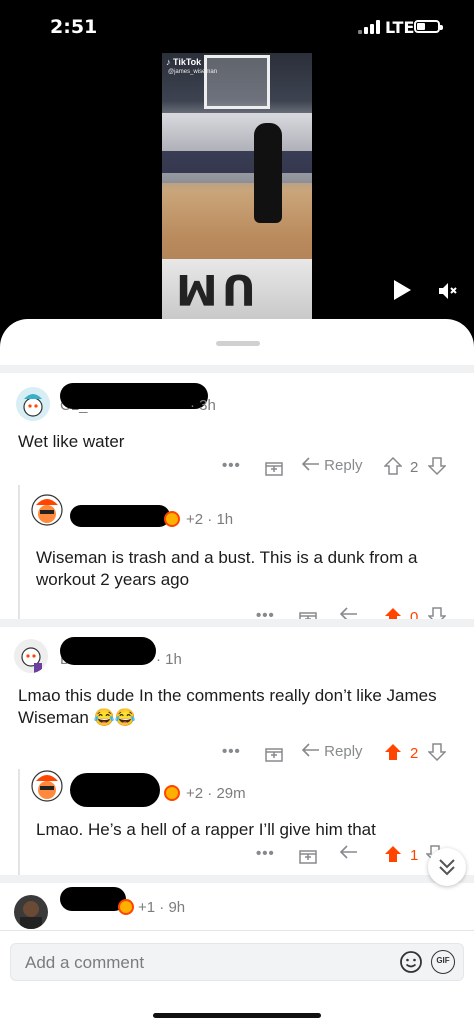 The image size is (474, 1027). Describe the element at coordinates (85, 962) in the screenshot. I see `comment-input-placeholder: Add a comment` at that location.